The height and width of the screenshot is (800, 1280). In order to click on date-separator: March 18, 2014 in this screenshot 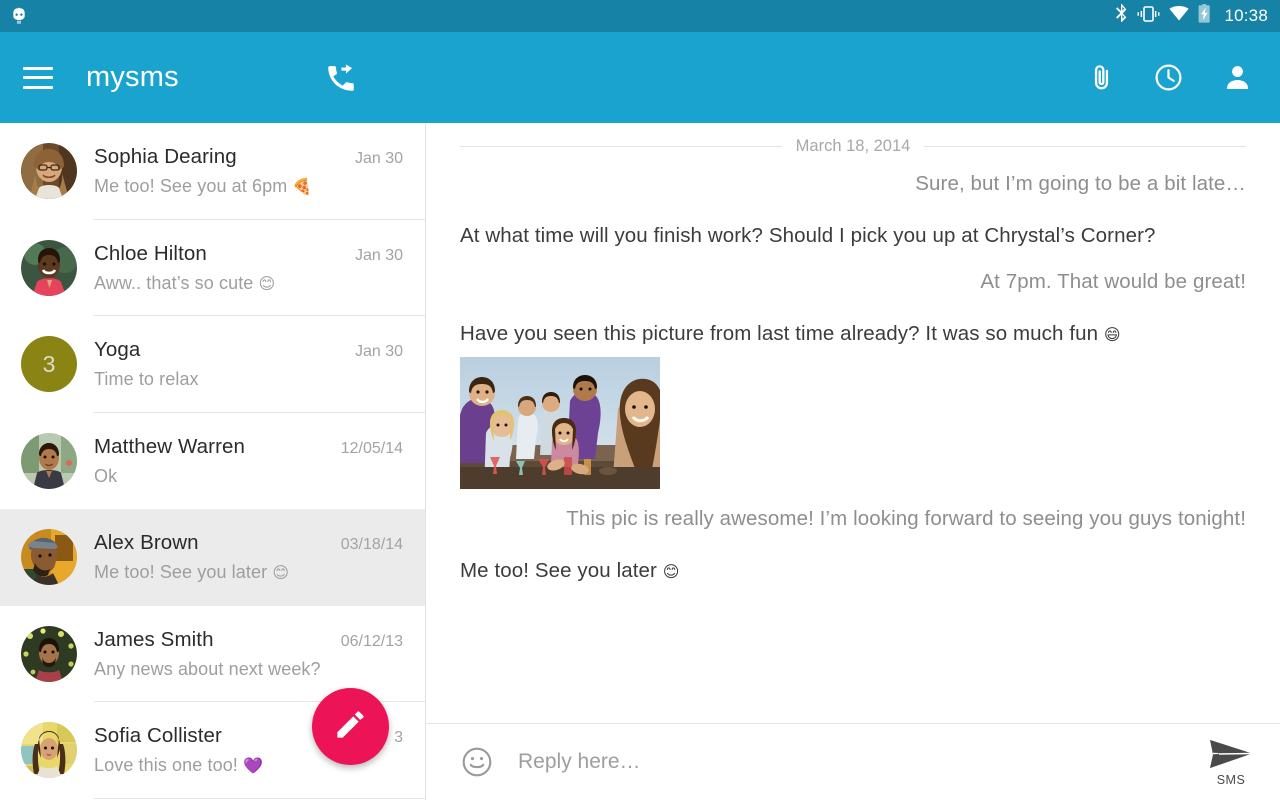, I will do `click(853, 146)`.